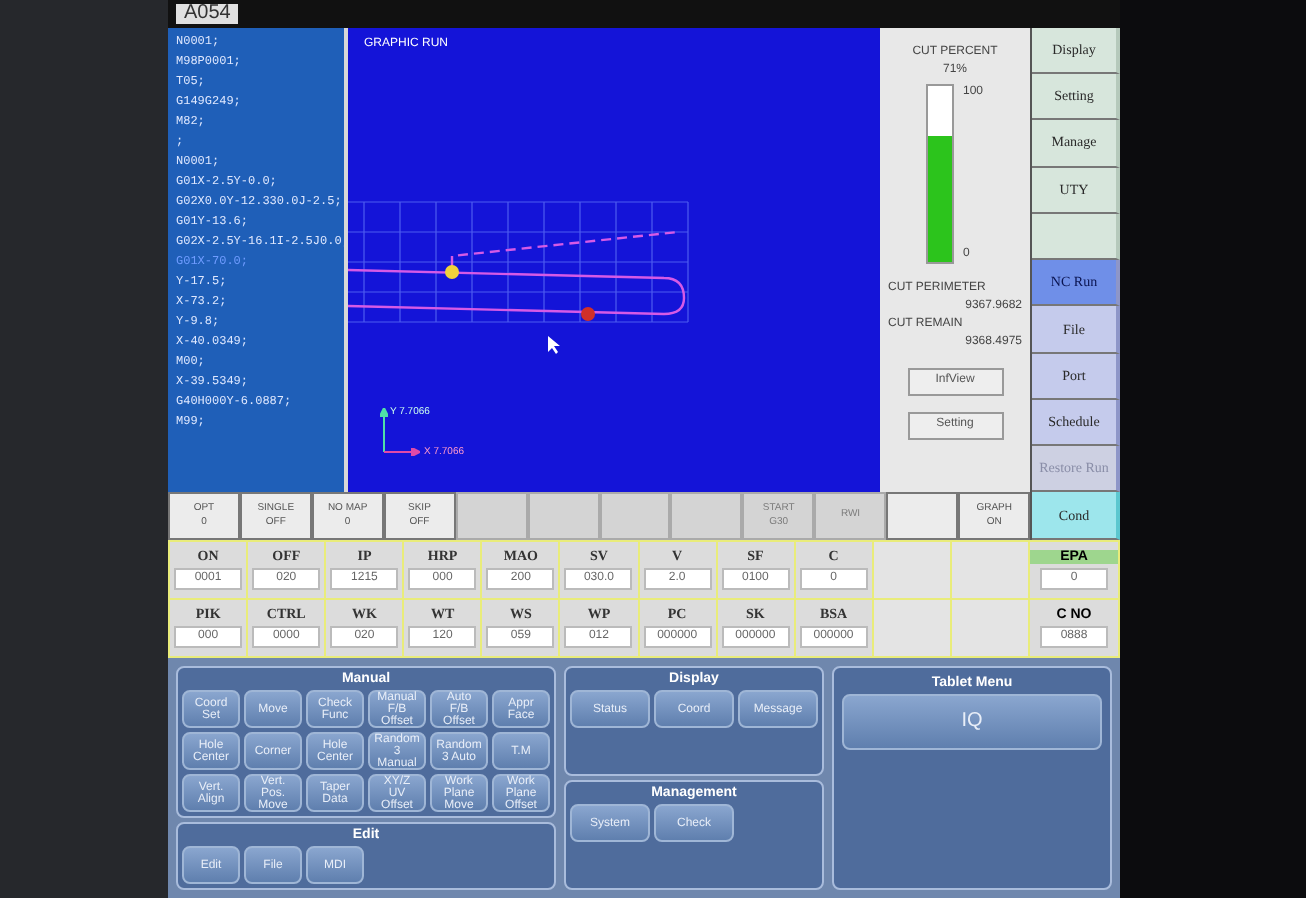  Describe the element at coordinates (402, 451) in the screenshot. I see `x-axis-arrow-icon` at that location.